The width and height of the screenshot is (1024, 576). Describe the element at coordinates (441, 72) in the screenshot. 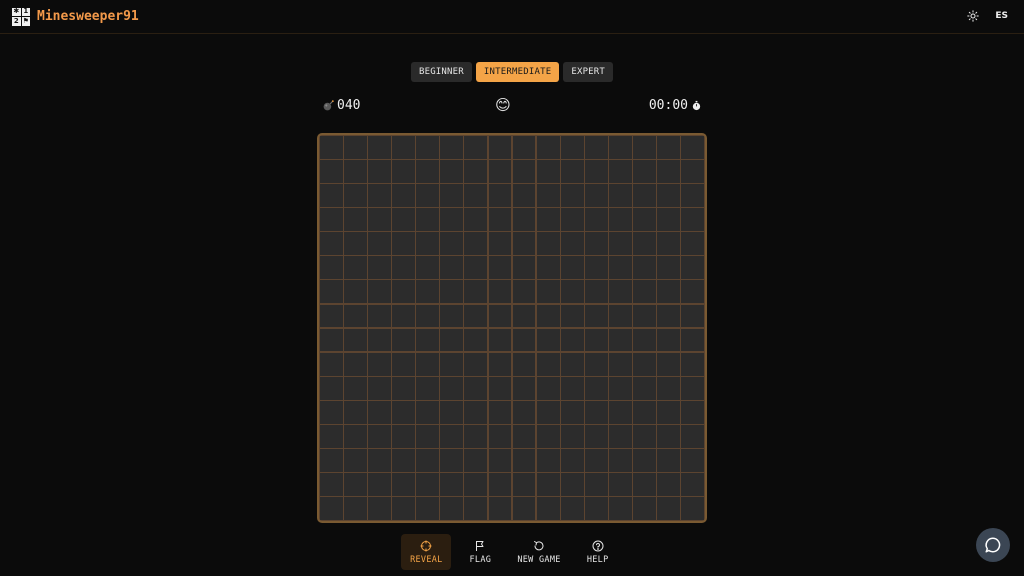

I see `level-beginner-button: BEGINNER` at that location.